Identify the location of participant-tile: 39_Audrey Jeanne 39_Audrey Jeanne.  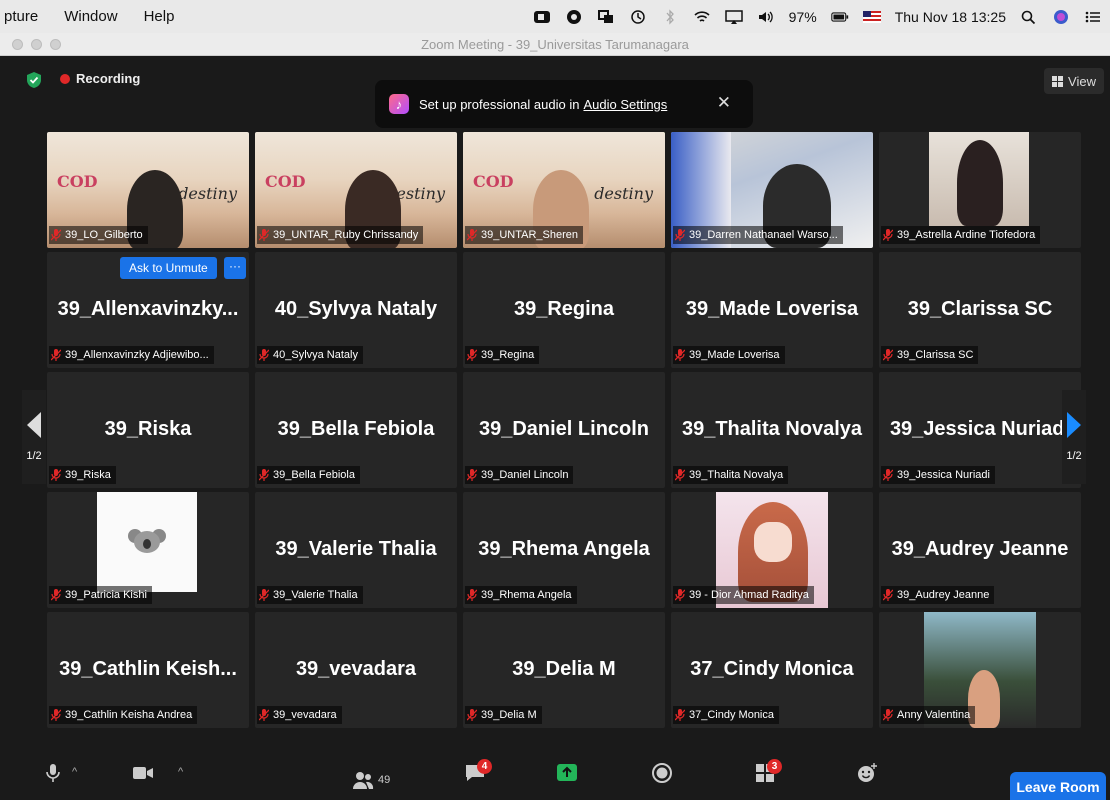
(980, 550).